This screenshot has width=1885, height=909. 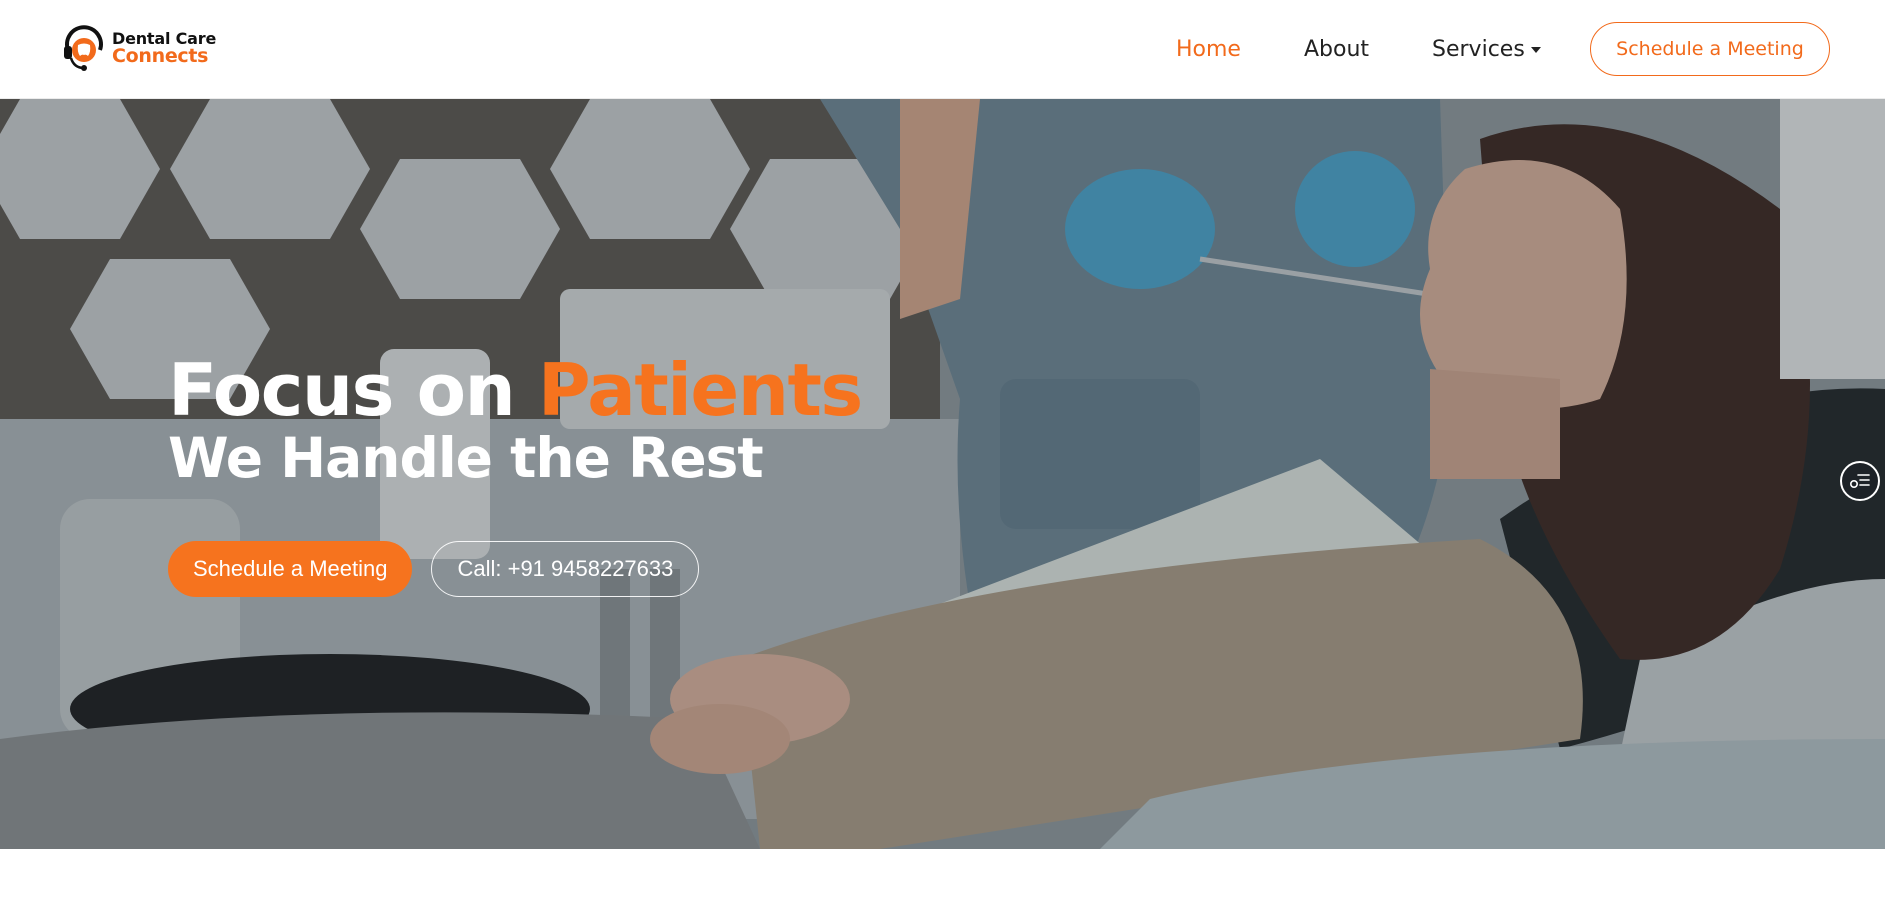 I want to click on brand-logo: Dental Care Connects, so click(x=138, y=48).